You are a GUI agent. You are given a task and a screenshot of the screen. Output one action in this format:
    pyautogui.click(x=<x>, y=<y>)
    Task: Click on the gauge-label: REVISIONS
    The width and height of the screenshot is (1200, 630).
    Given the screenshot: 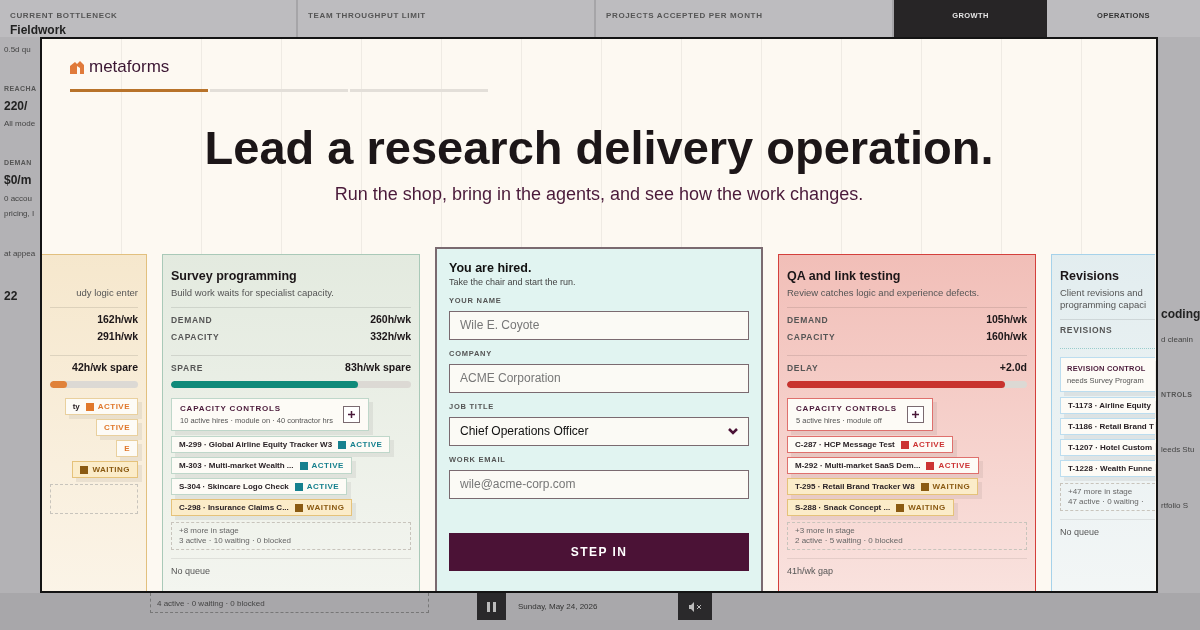 What is the action you would take?
    pyautogui.click(x=1086, y=330)
    